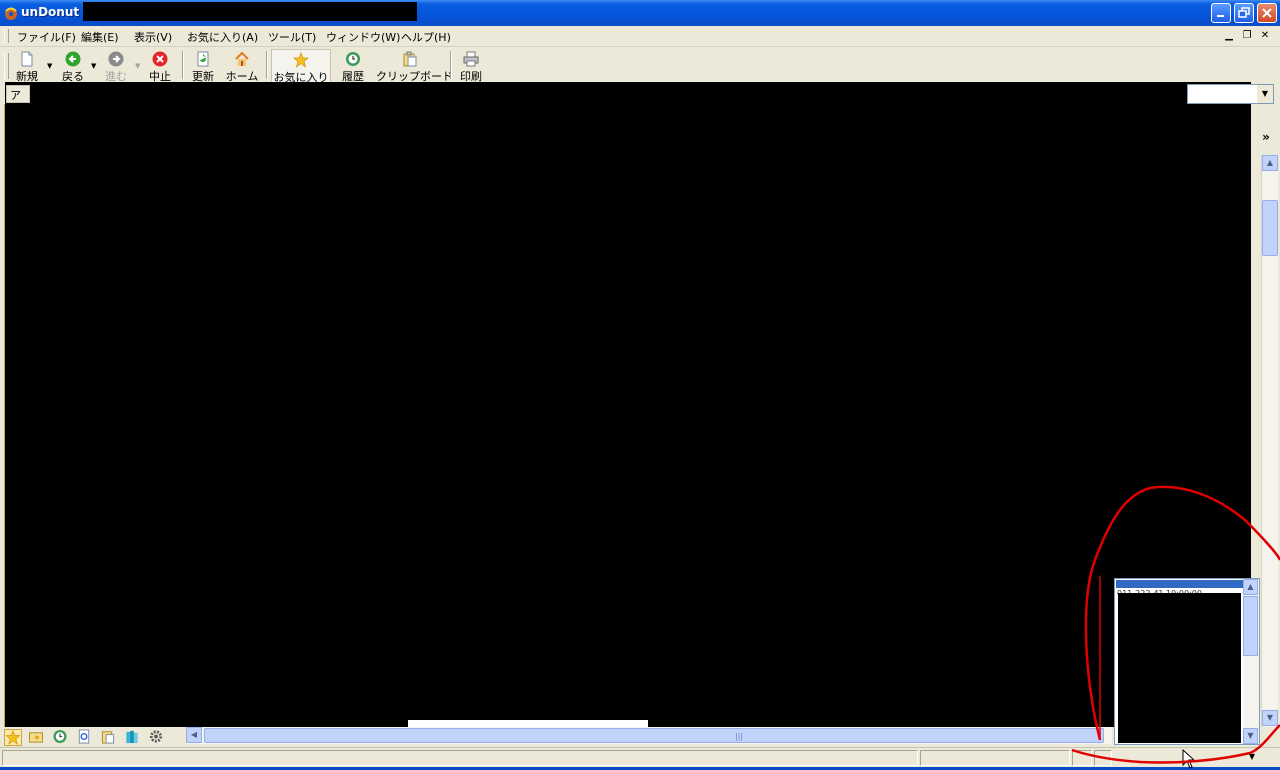 The image size is (1280, 770). Describe the element at coordinates (242, 58) in the screenshot. I see `home-icon` at that location.